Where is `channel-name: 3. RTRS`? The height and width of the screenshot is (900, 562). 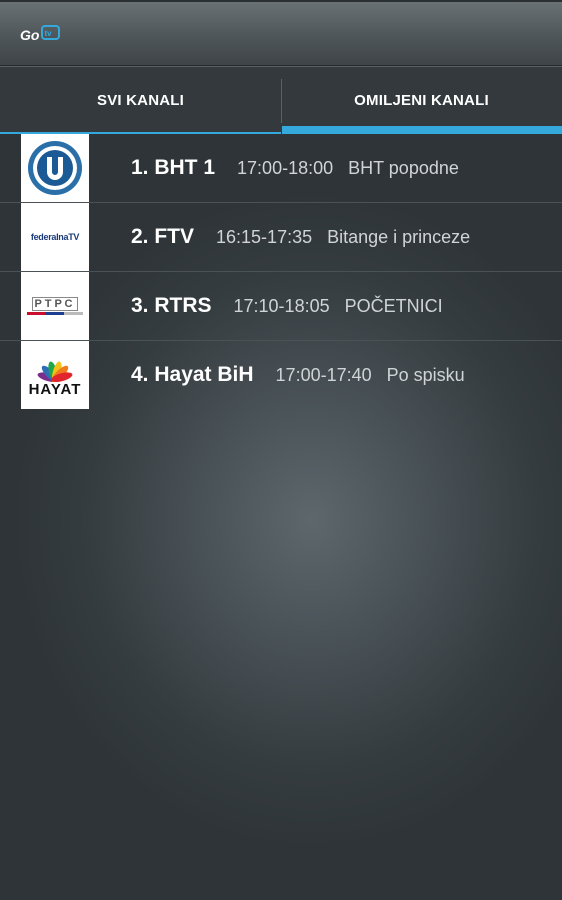 channel-name: 3. RTRS is located at coordinates (171, 305).